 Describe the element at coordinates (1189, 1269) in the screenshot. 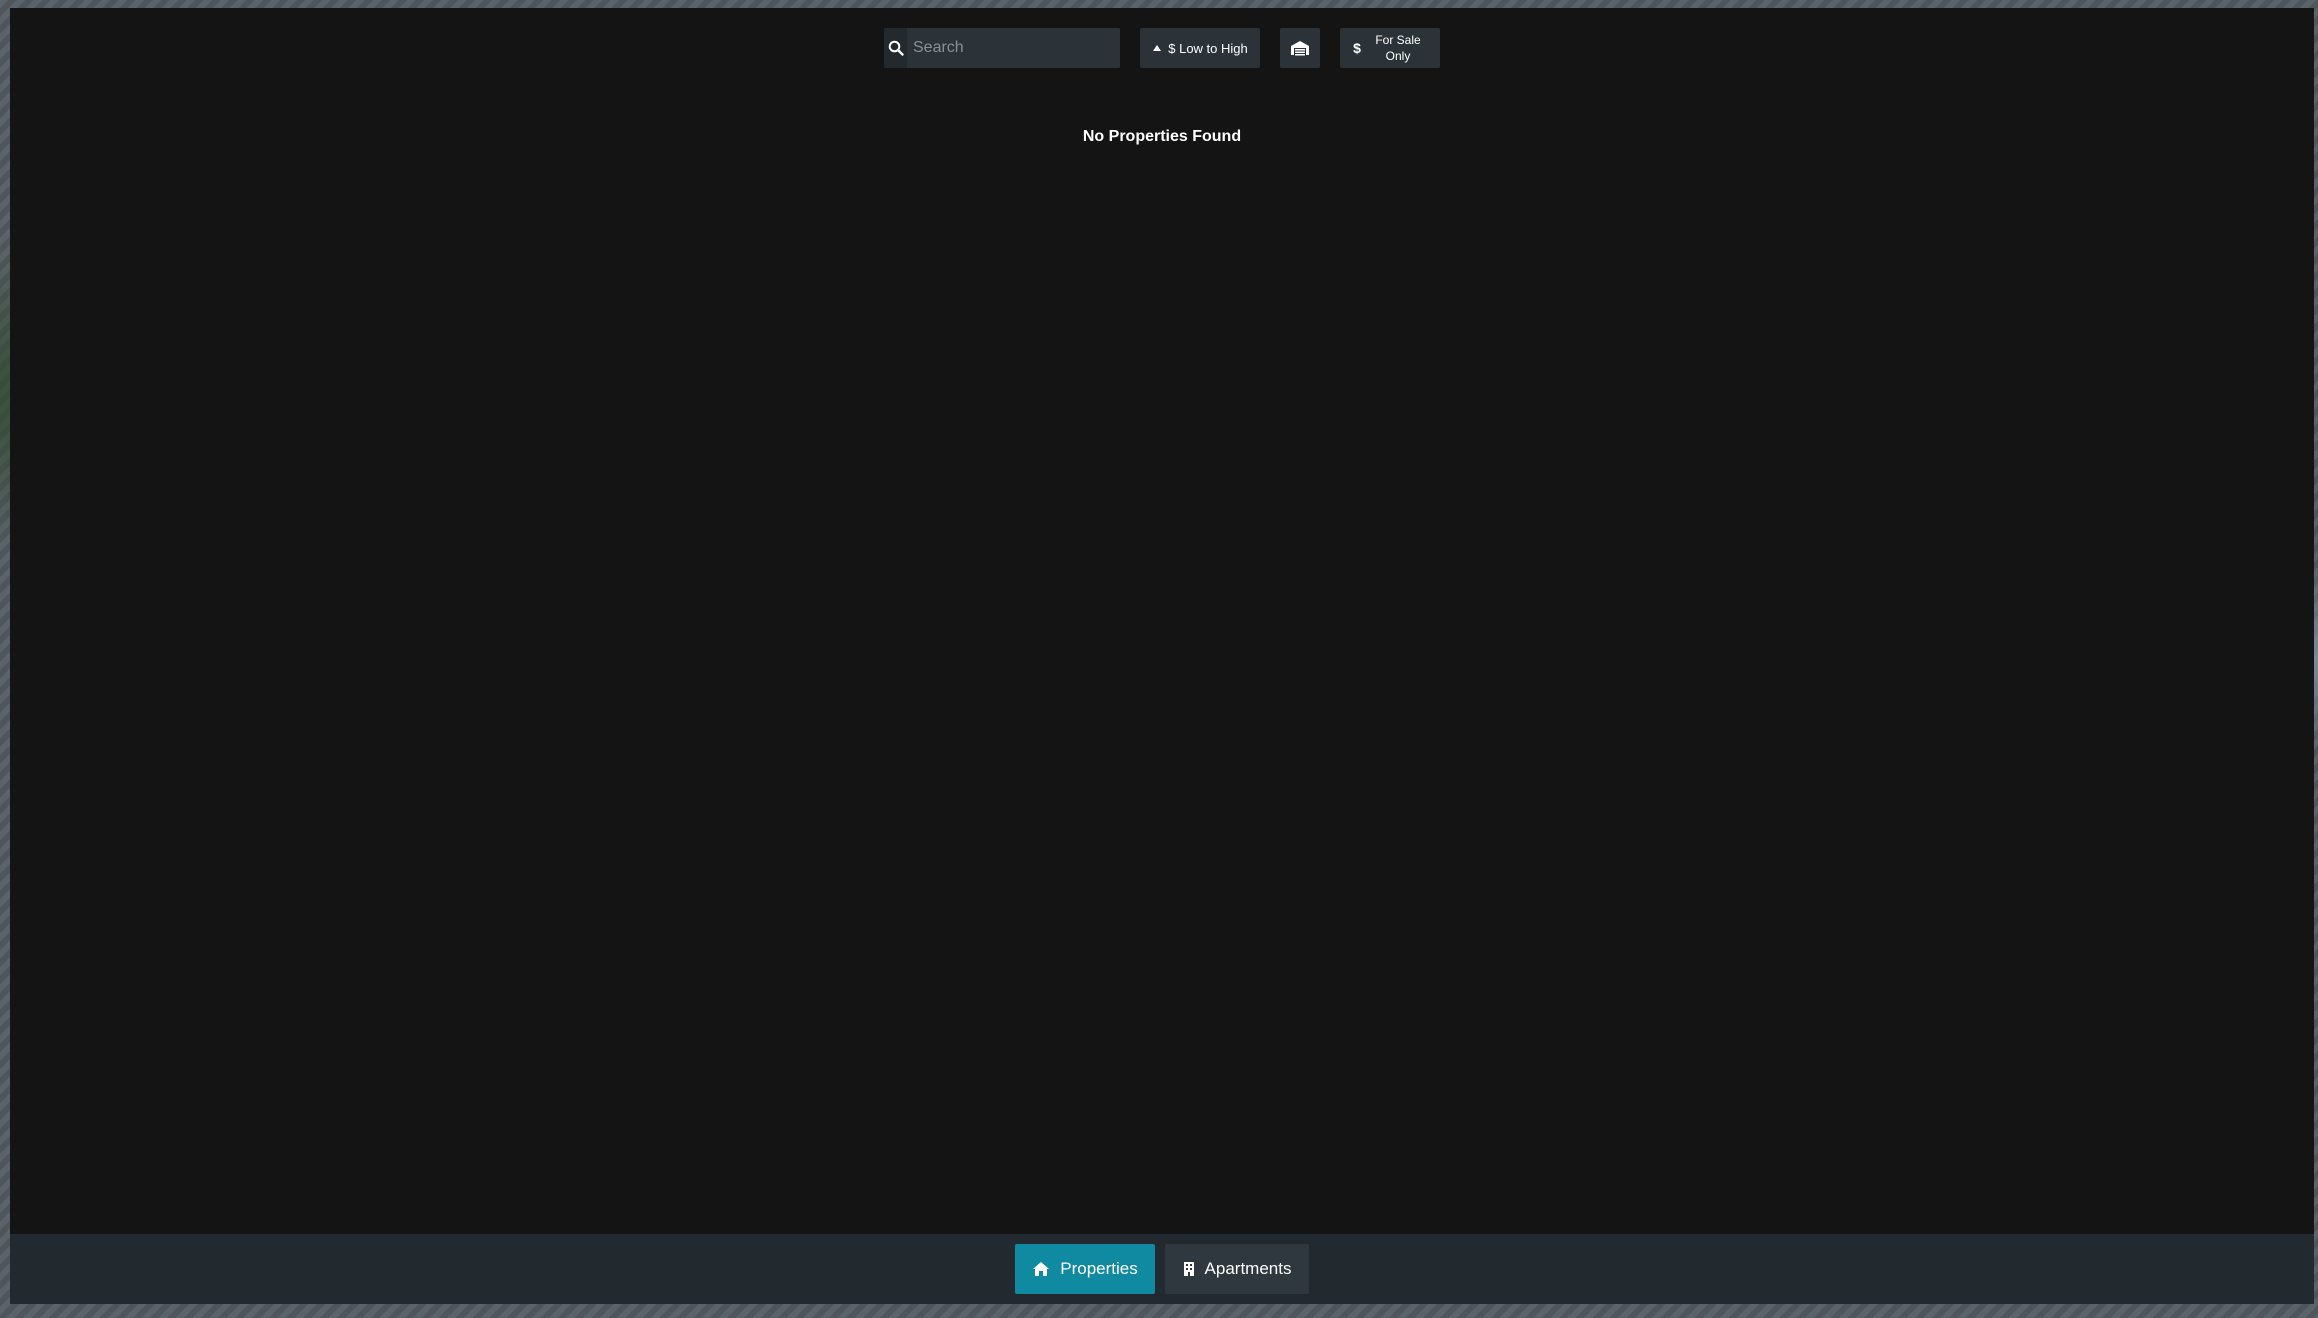

I see `building-icon` at that location.